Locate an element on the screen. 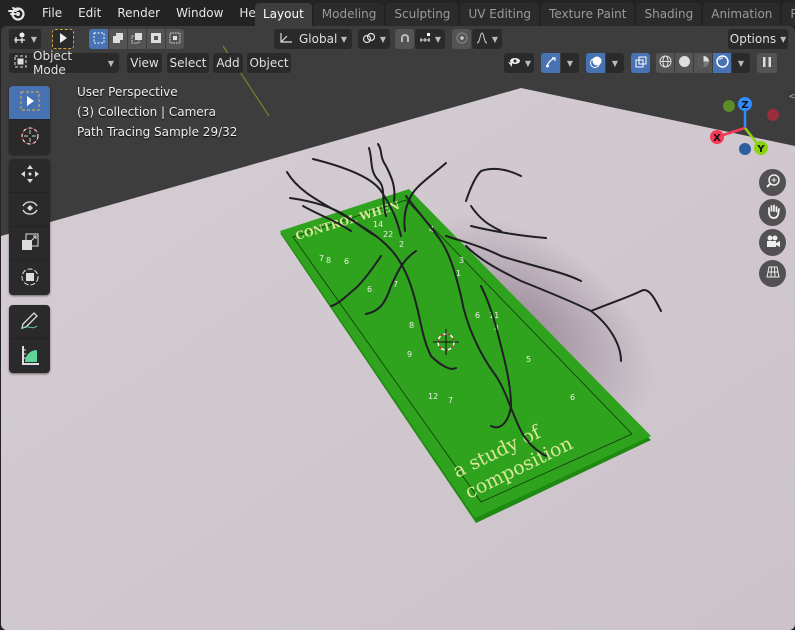  visibility-dropdown: ▼ is located at coordinates (519, 63).